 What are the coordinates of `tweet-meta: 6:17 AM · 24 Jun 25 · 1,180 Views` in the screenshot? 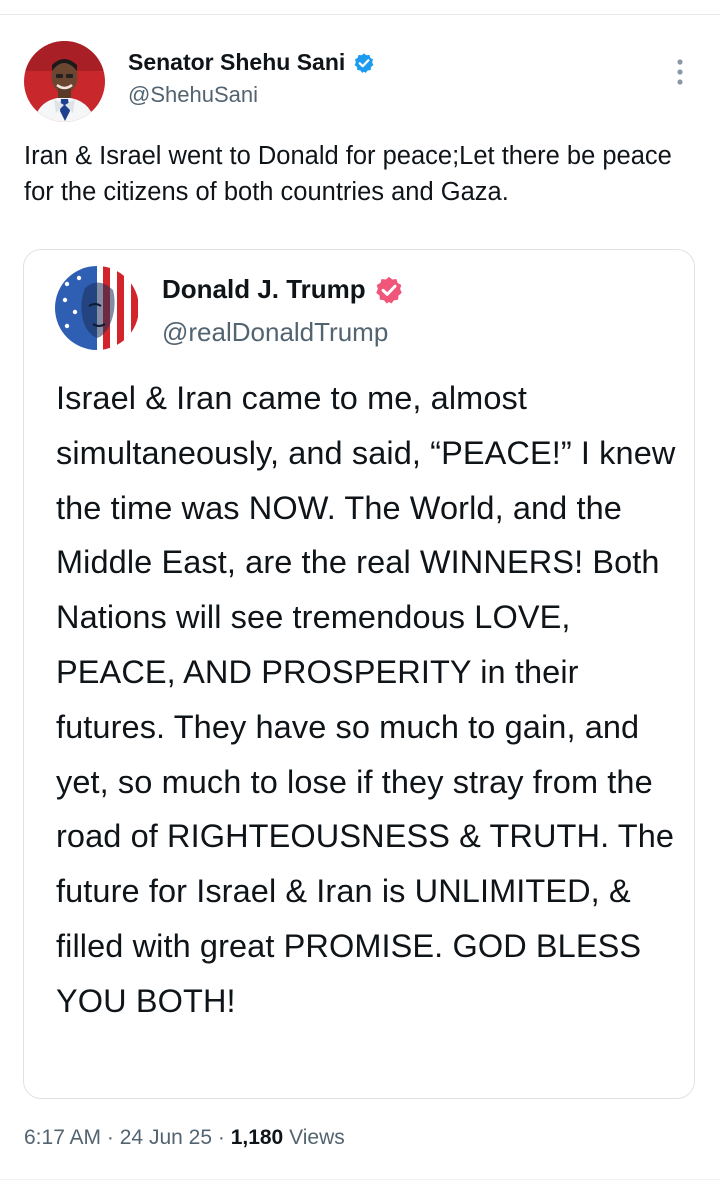 It's located at (184, 1138).